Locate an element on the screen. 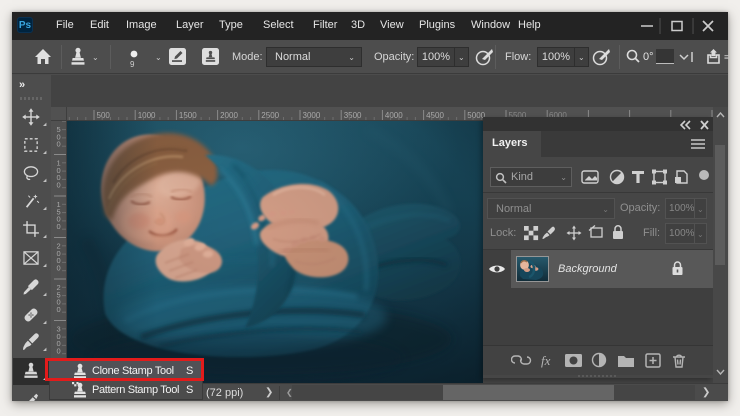 The height and width of the screenshot is (416, 740). svg-text: 1000 is located at coordinates (147, 115).